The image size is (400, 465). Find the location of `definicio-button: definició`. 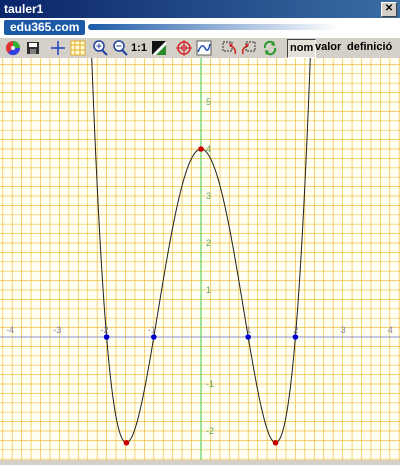

definicio-button: definició is located at coordinates (369, 47).